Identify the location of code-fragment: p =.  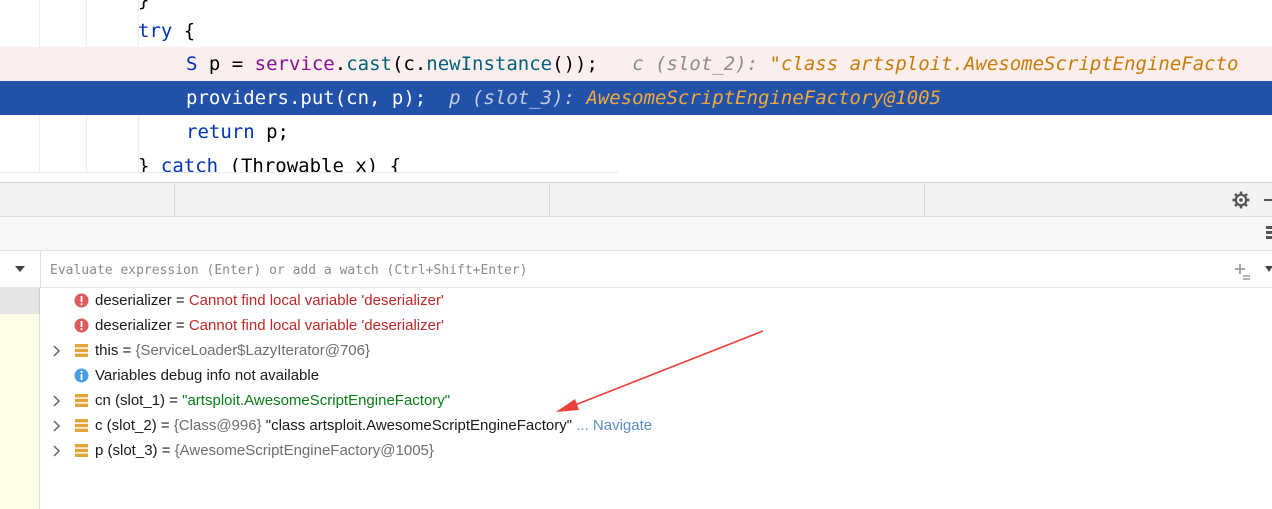
(226, 64).